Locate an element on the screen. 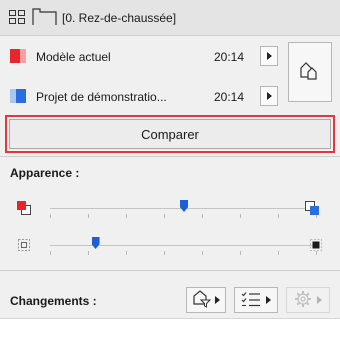  opacity-slider is located at coordinates (185, 244).